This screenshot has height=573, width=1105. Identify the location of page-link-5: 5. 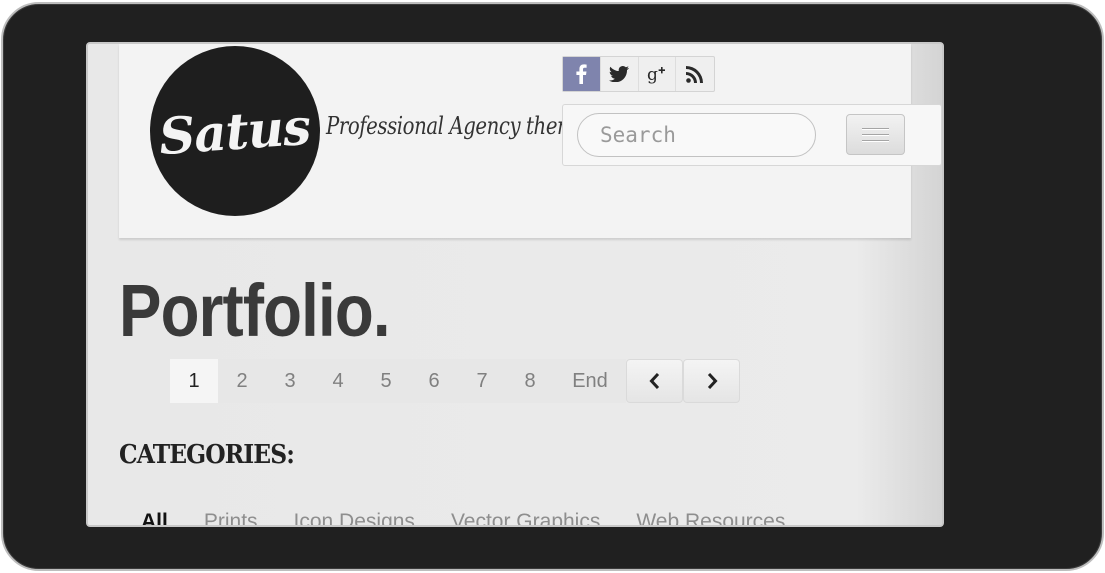
(386, 381).